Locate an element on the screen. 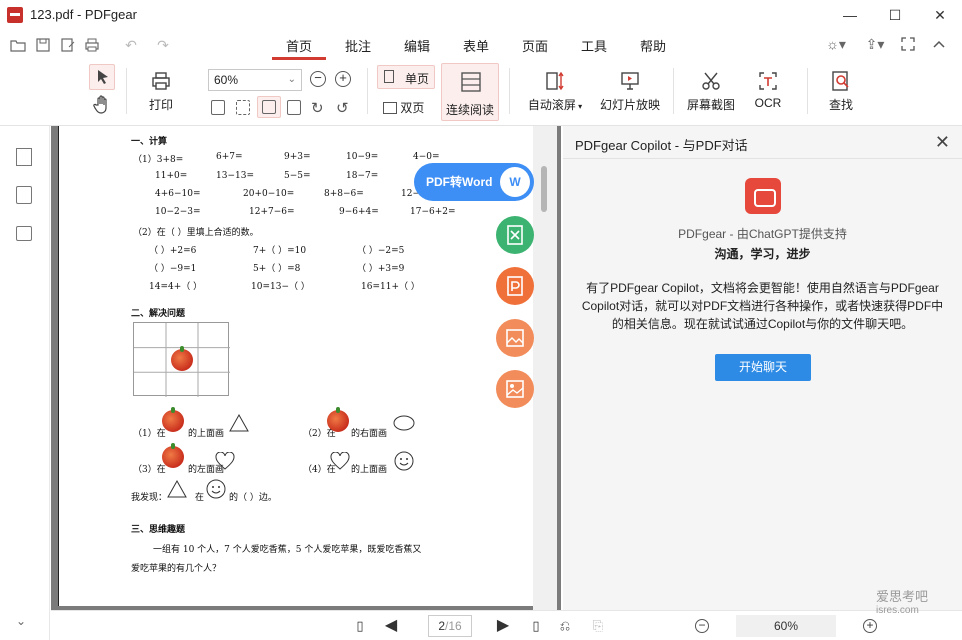 The height and width of the screenshot is (640, 962). doc-text: （ ）+2=6 is located at coordinates (173, 251).